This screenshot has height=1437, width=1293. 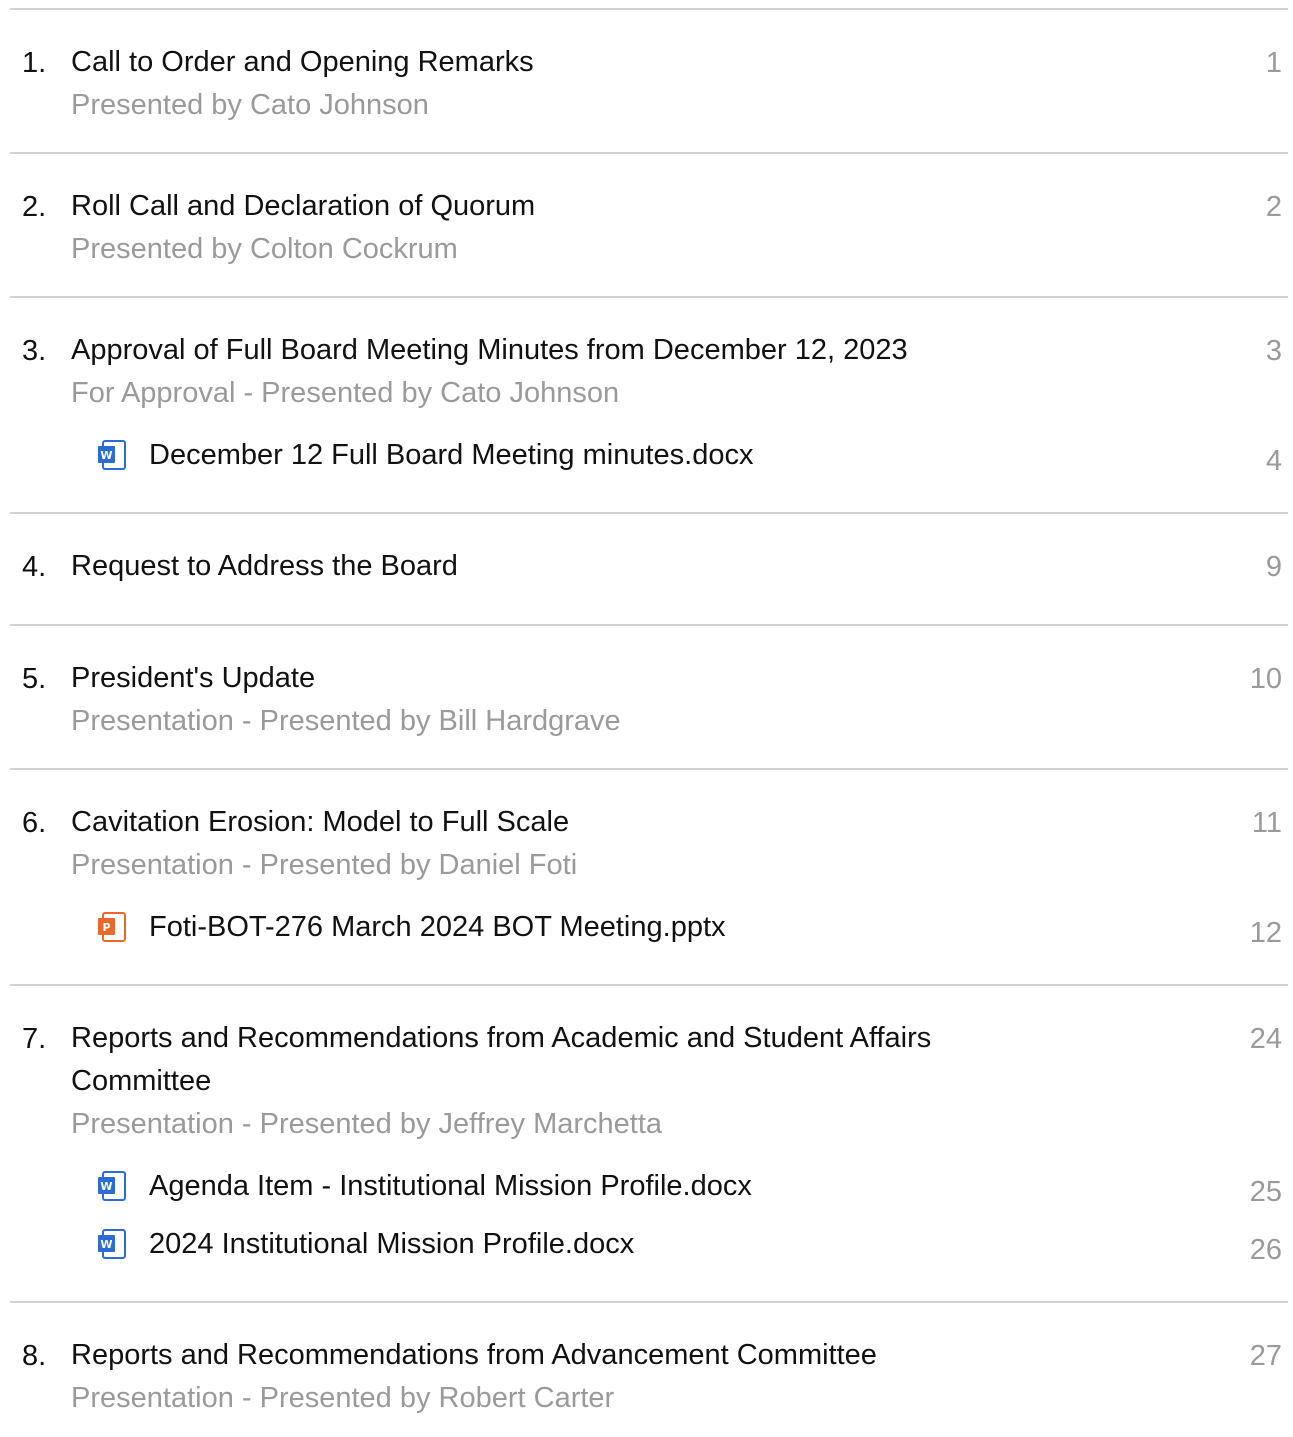 I want to click on attachment-link: 2024 Institutional Mission Profile.docx, so click(x=391, y=1244).